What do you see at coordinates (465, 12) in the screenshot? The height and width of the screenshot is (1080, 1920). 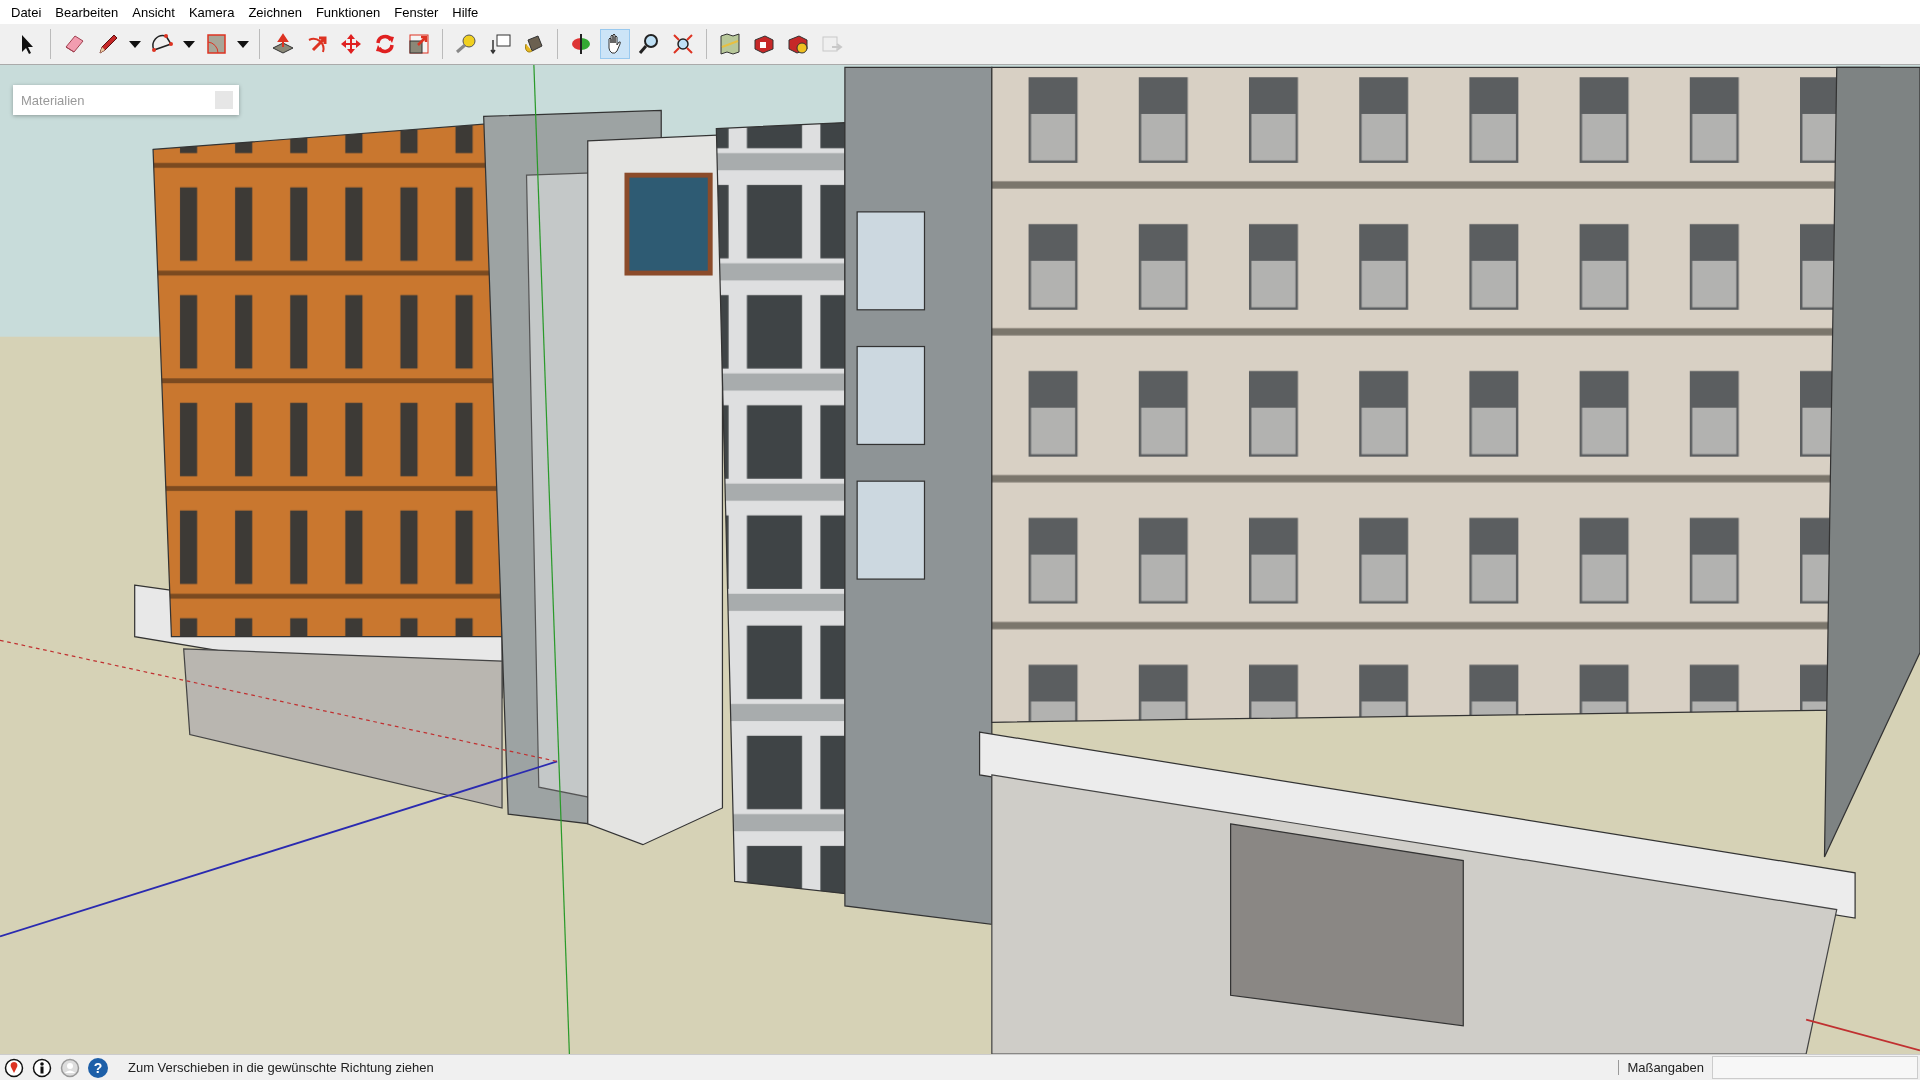 I see `menu-item: Hilfe` at bounding box center [465, 12].